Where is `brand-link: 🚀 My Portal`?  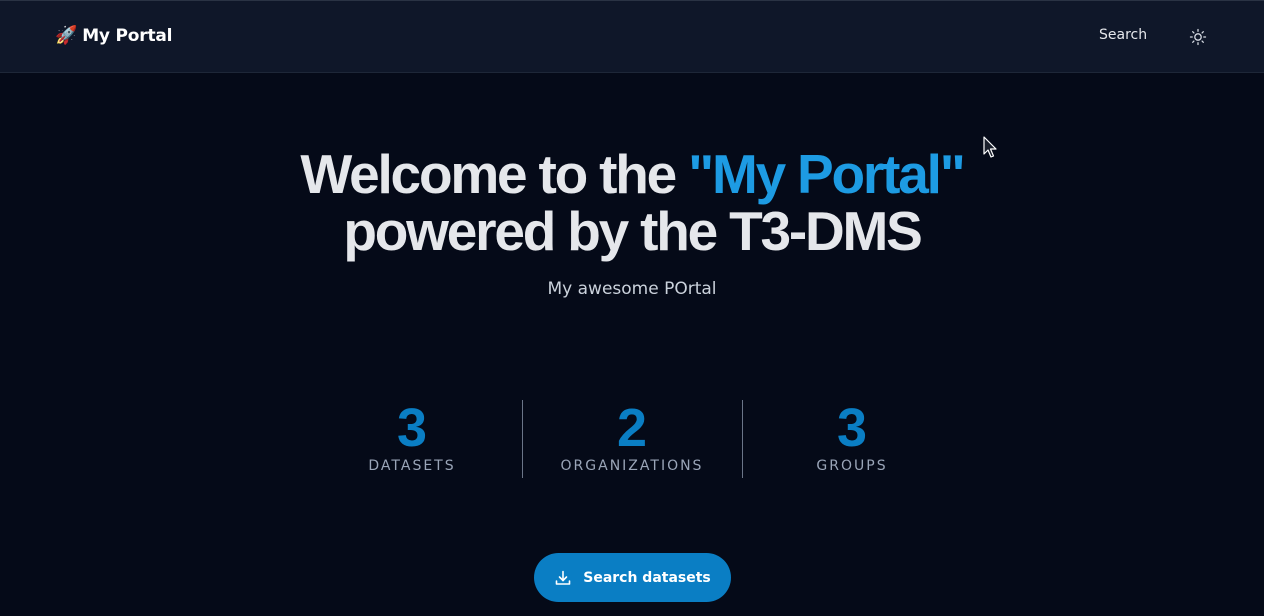
brand-link: 🚀 My Portal is located at coordinates (113, 35).